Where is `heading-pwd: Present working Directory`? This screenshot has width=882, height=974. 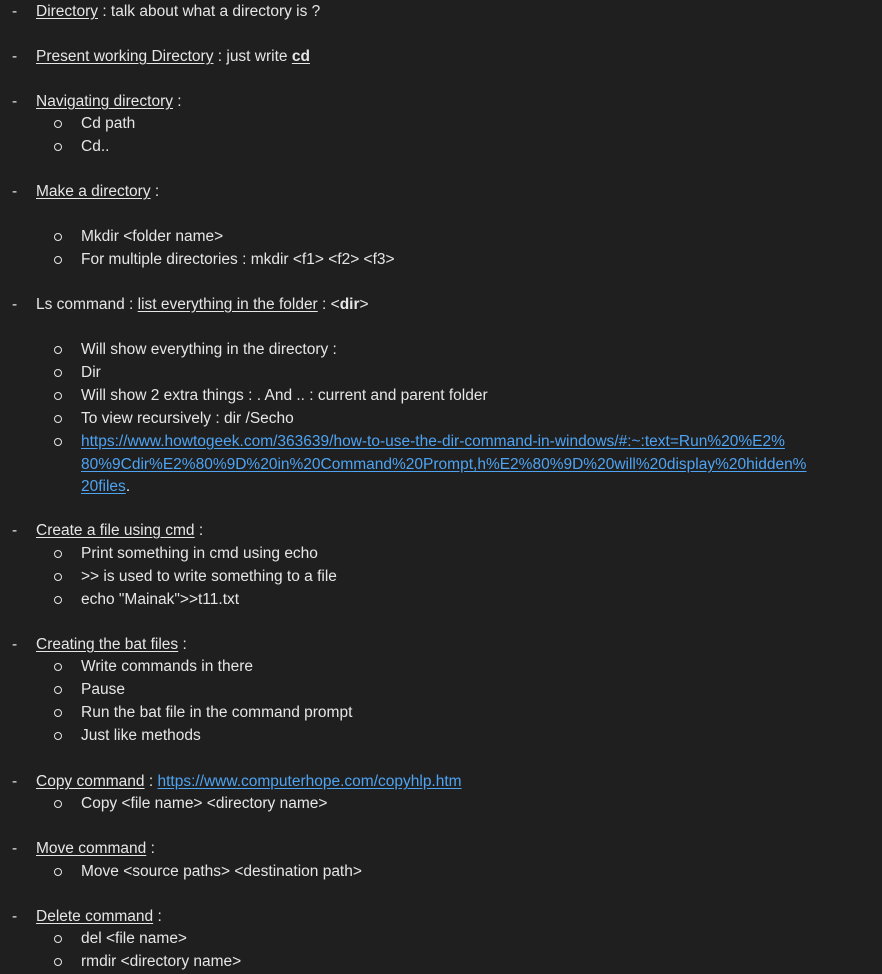 heading-pwd: Present working Directory is located at coordinates (125, 56).